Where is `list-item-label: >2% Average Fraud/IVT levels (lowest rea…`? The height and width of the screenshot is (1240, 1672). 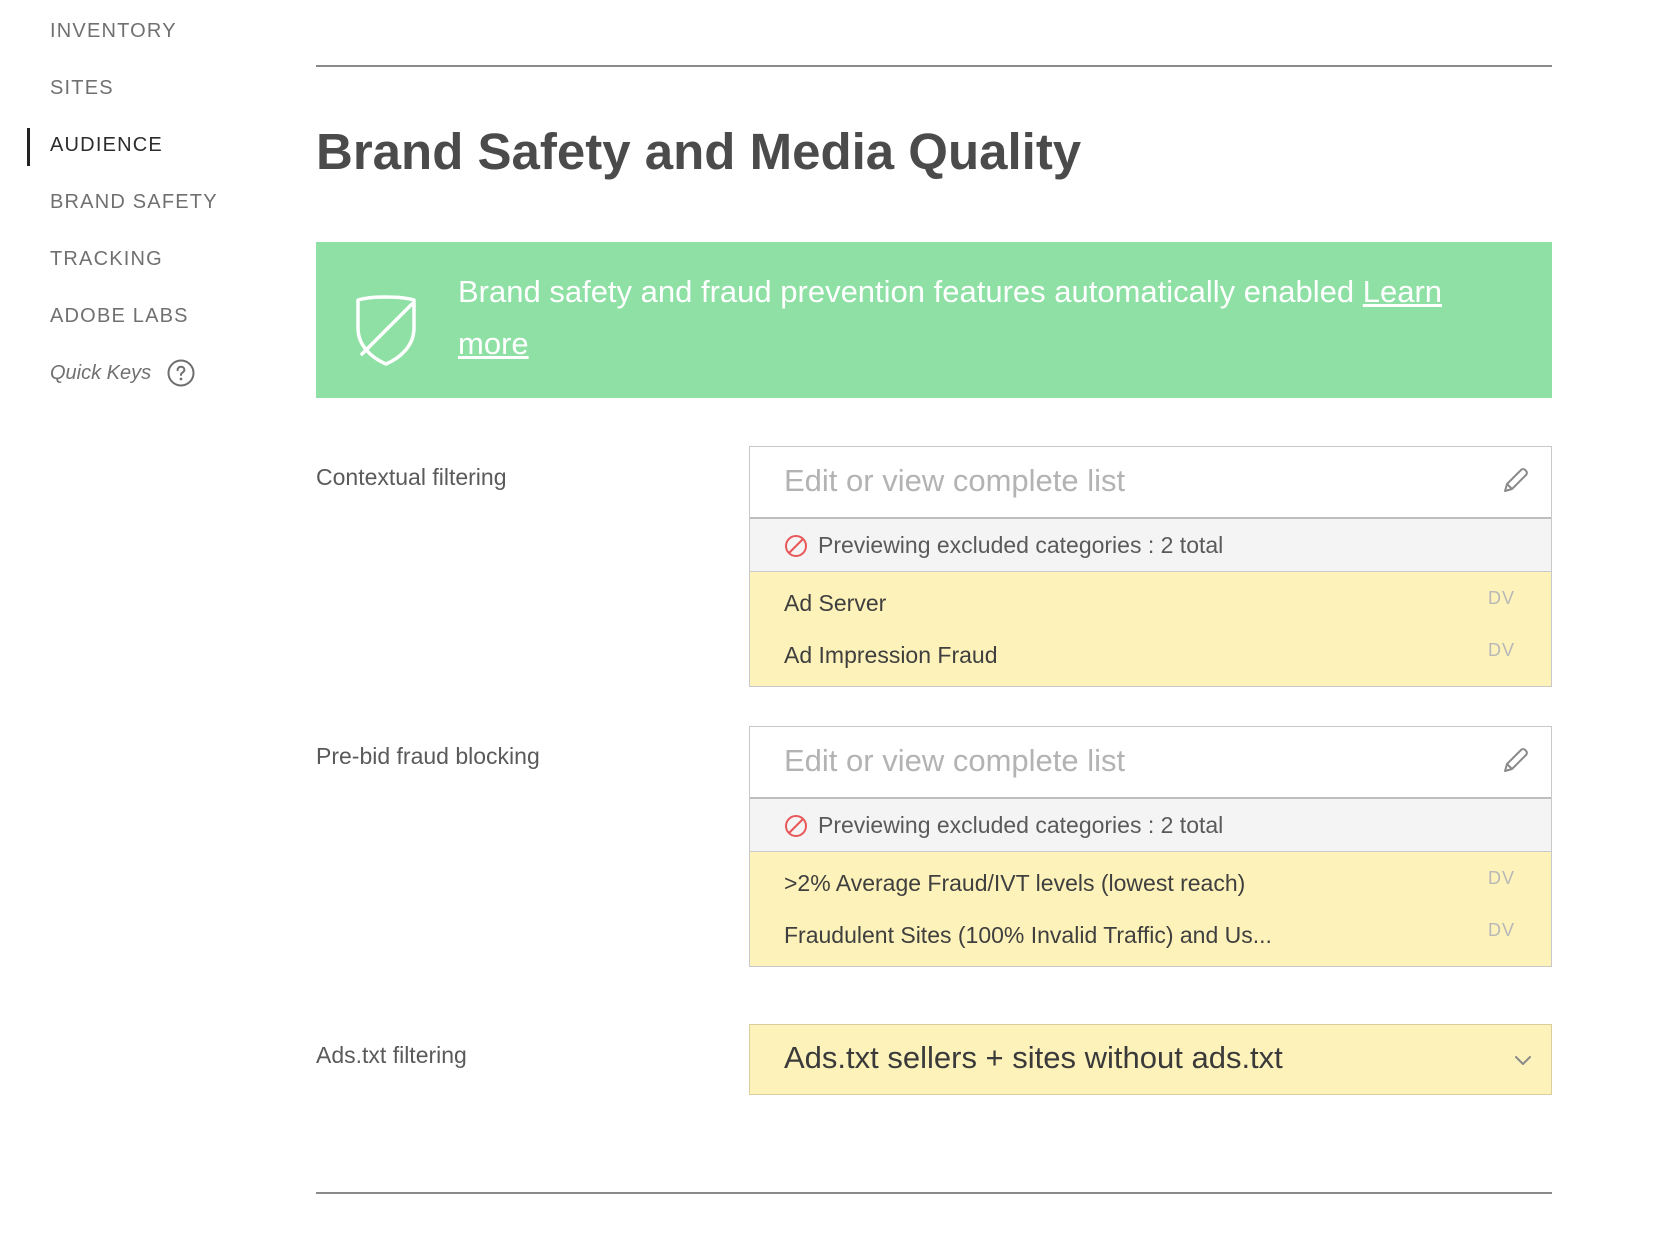 list-item-label: >2% Average Fraud/IVT levels (lowest rea… is located at coordinates (1015, 883).